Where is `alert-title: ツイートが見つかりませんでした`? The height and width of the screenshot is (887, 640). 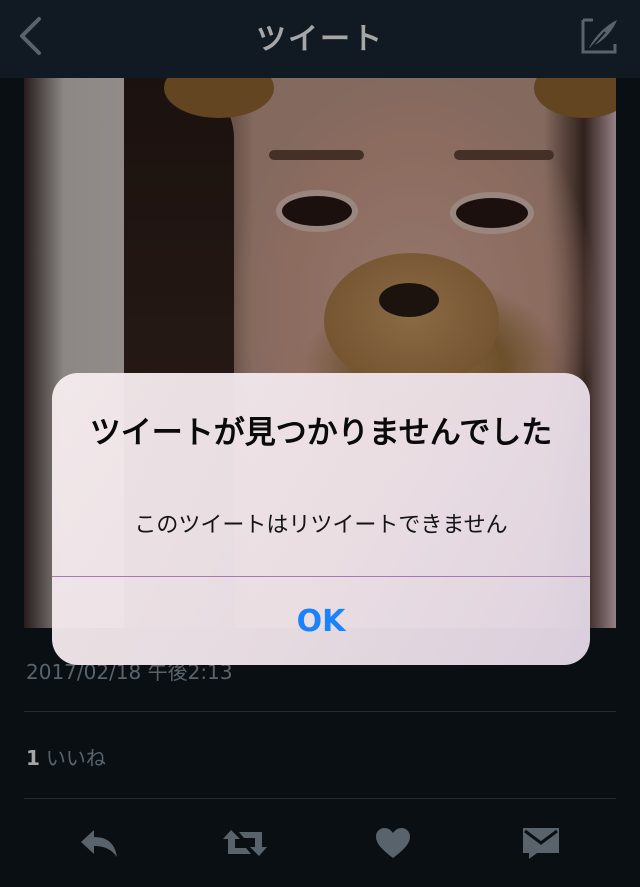
alert-title: ツイートが見つかりませんでした is located at coordinates (321, 433).